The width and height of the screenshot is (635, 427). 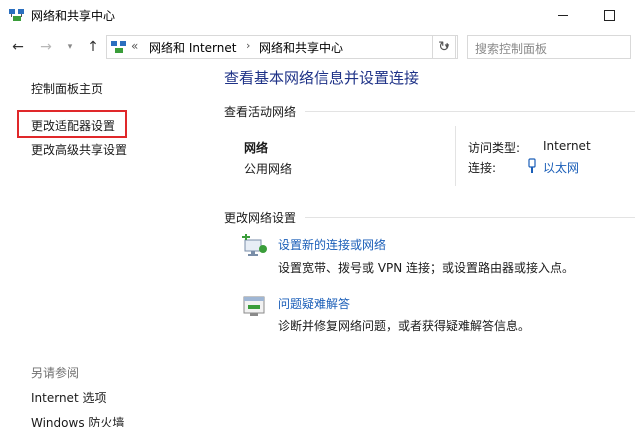 I want to click on refresh-icon: ↻, so click(x=444, y=47).